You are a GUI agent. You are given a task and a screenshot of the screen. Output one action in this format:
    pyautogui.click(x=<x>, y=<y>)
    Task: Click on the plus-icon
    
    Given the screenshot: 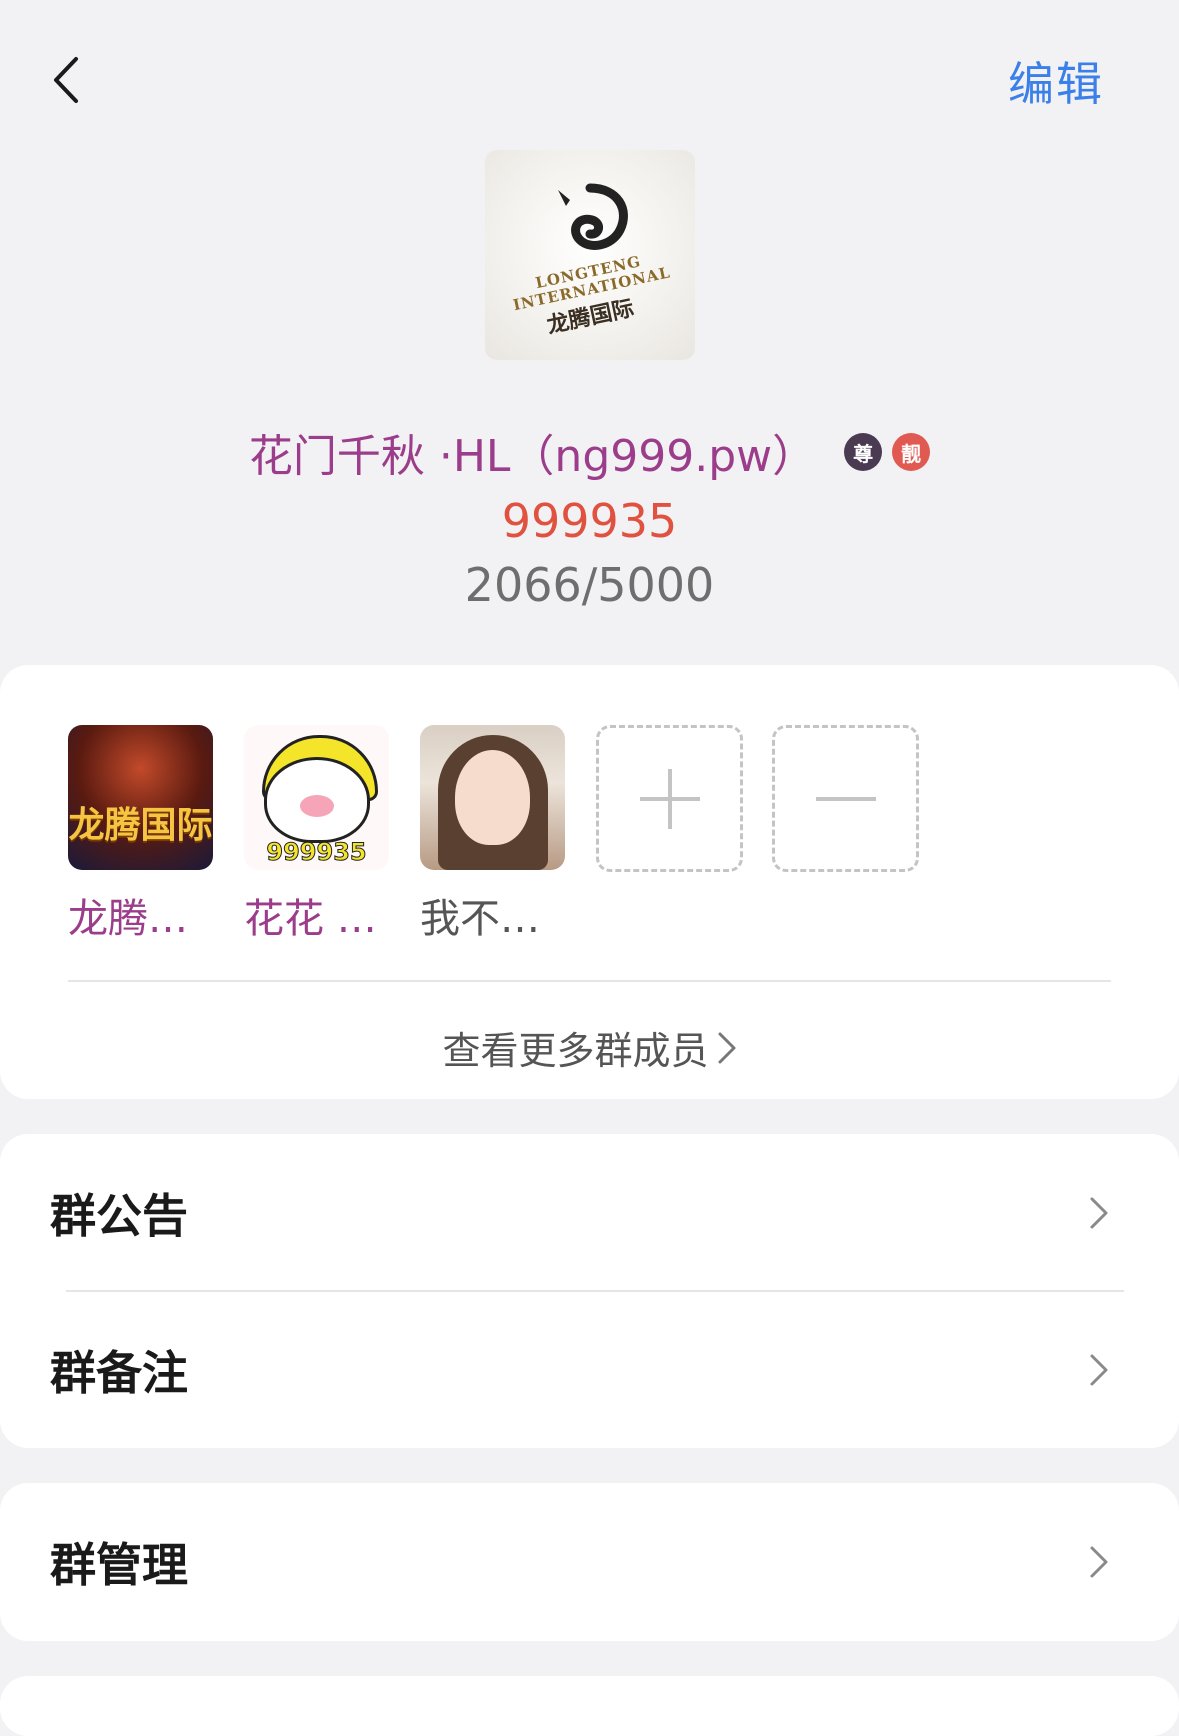 What is the action you would take?
    pyautogui.click(x=669, y=798)
    